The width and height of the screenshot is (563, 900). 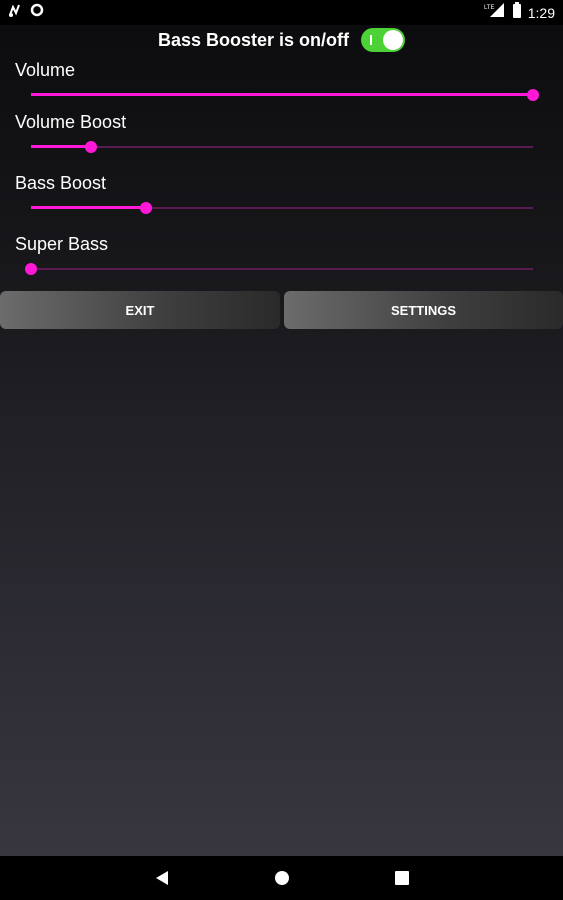 I want to click on slider-bass-boost, so click(x=282, y=208).